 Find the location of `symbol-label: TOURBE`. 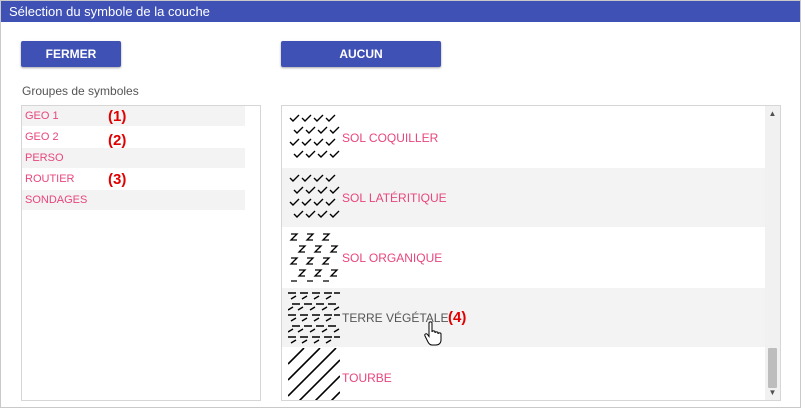

symbol-label: TOURBE is located at coordinates (367, 374).